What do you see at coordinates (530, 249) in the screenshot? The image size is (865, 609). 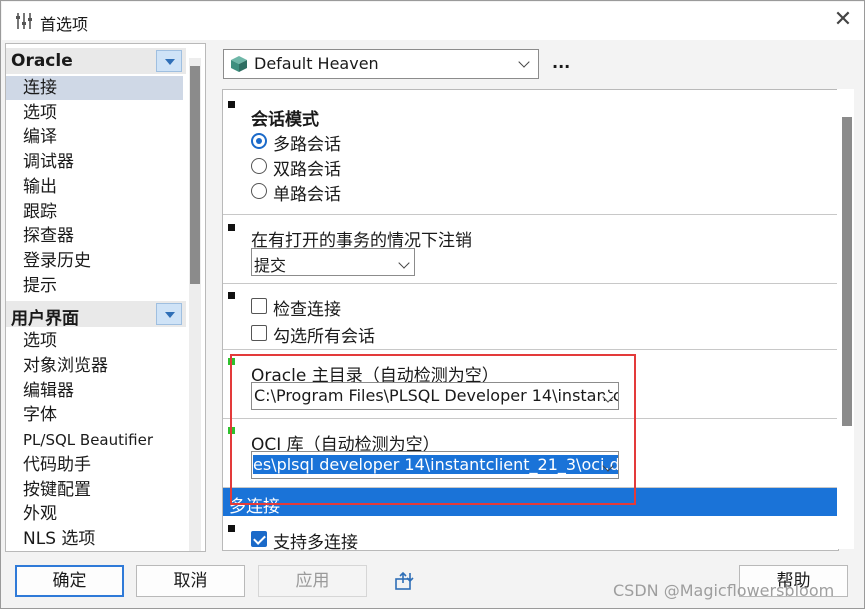 I see `section-logoff: 在有打开的事务的情况下注销 提交` at bounding box center [530, 249].